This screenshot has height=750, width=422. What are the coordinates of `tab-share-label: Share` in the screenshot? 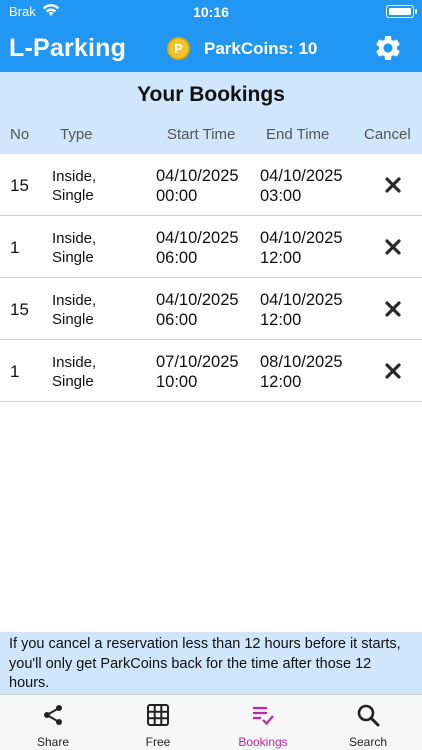 It's located at (53, 742).